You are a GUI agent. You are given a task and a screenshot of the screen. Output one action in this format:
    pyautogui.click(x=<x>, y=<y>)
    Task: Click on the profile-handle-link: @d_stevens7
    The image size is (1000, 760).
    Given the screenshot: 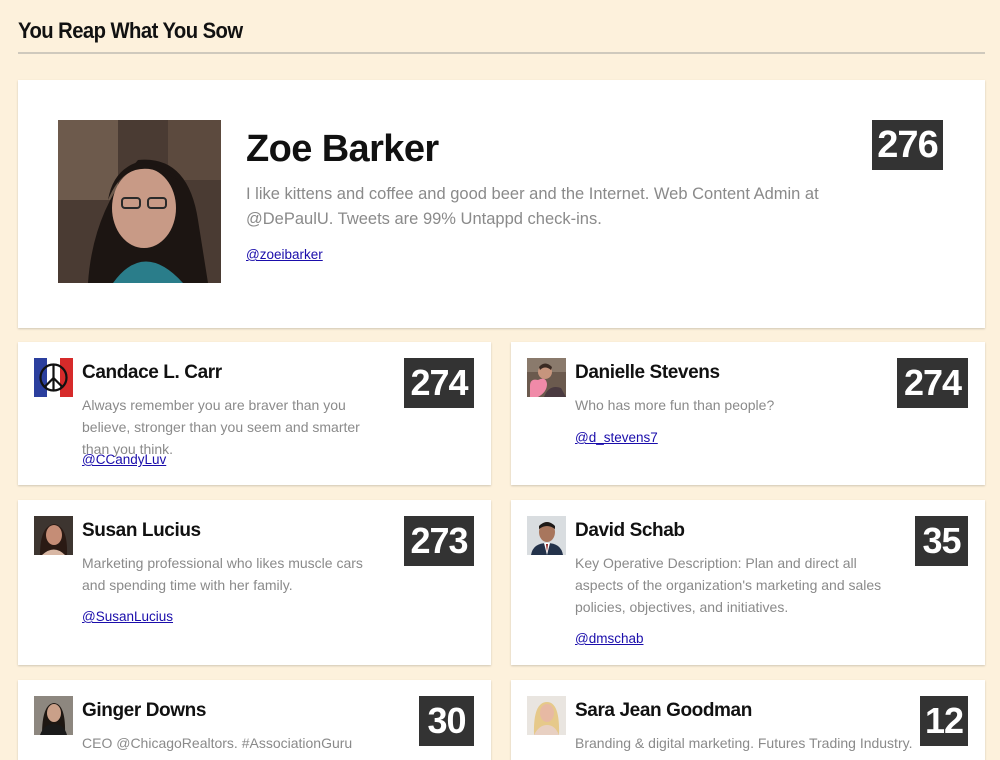 What is the action you would take?
    pyautogui.click(x=616, y=437)
    